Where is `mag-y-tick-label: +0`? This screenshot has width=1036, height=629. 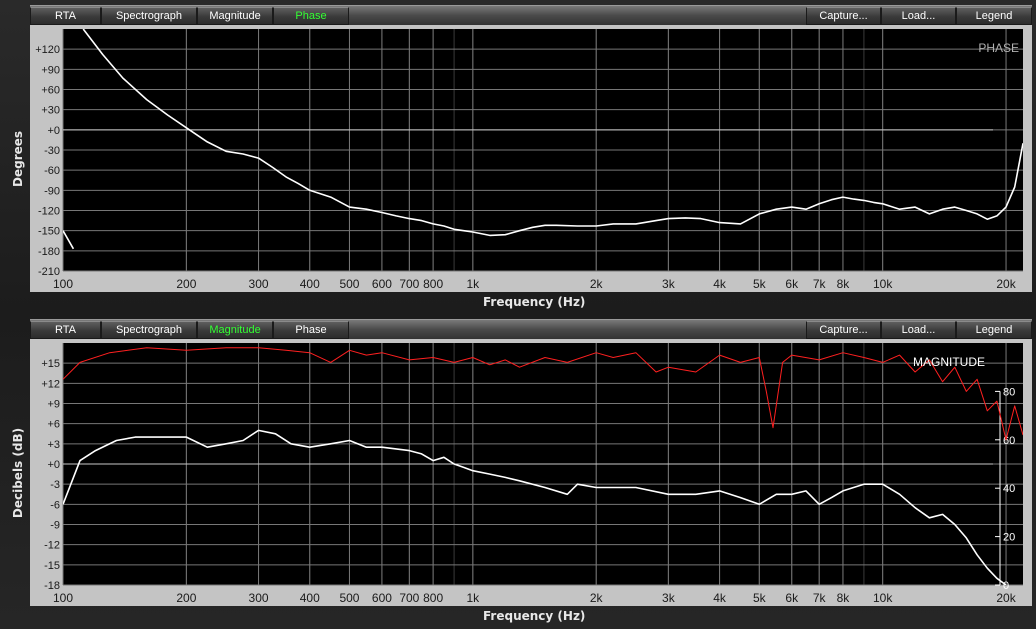
mag-y-tick-label: +0 is located at coordinates (53, 465).